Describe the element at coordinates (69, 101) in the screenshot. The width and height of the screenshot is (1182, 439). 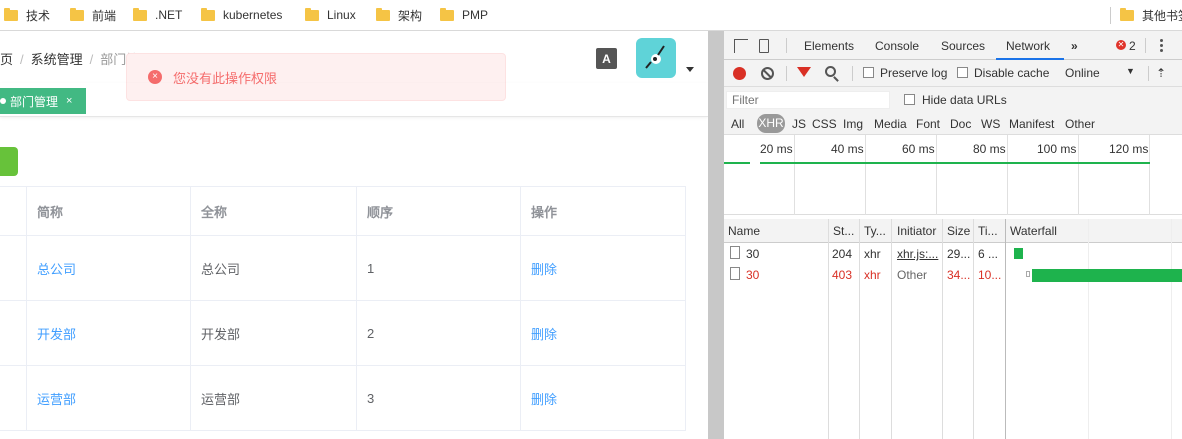
I see `close-icon: ×` at that location.